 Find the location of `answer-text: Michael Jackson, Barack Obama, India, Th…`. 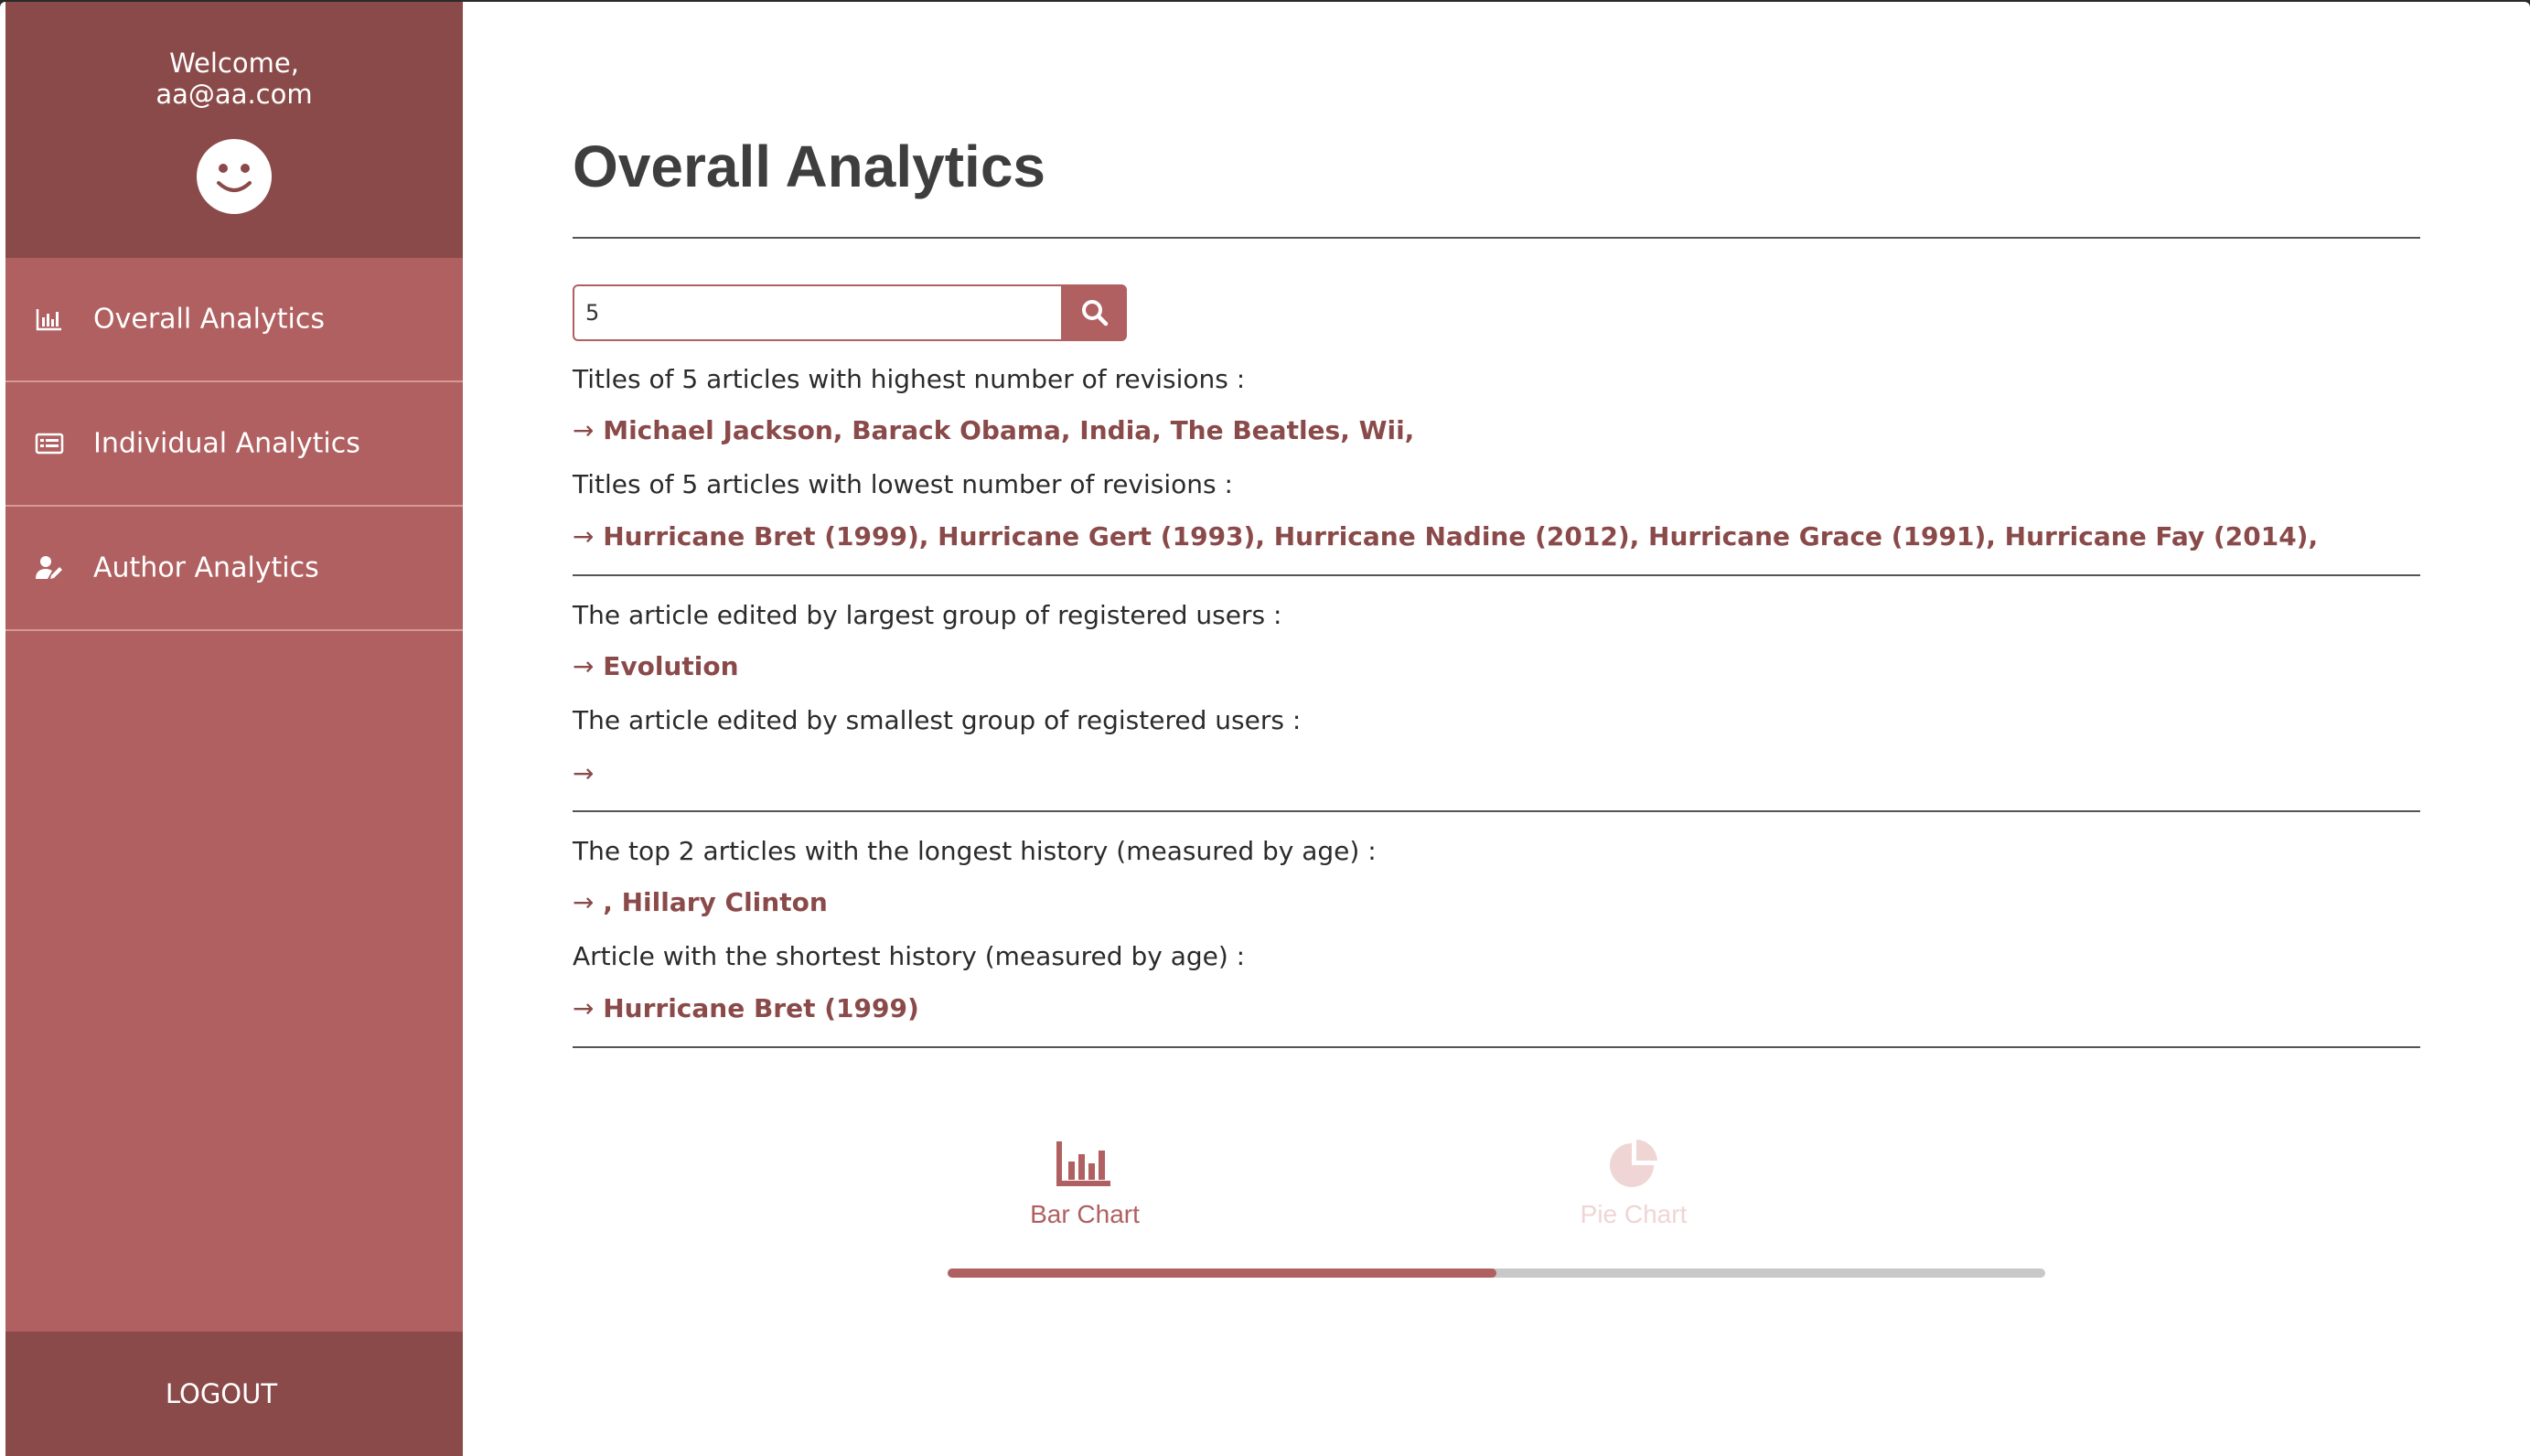

answer-text: Michael Jackson, Barack Obama, India, Th… is located at coordinates (1009, 430).